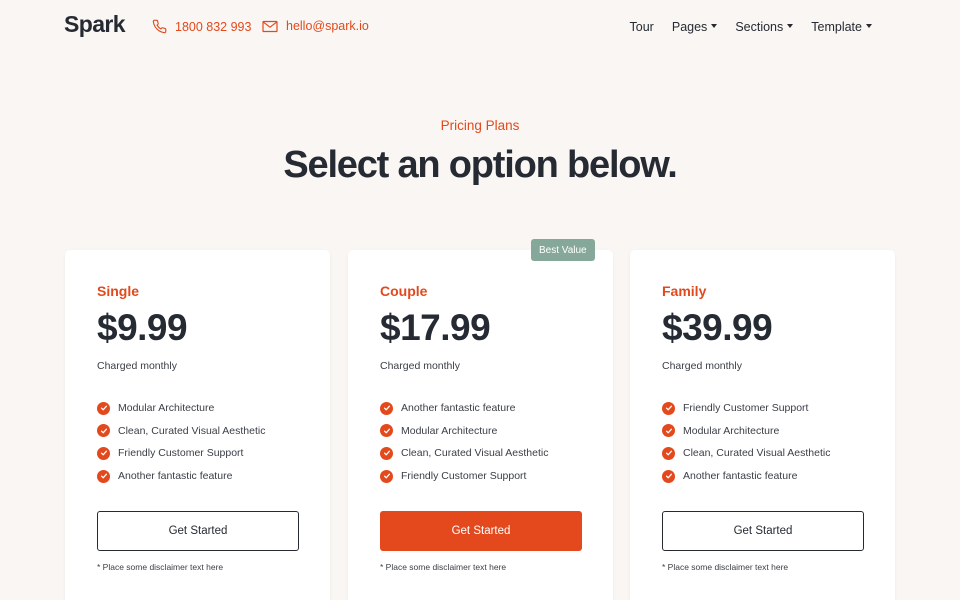 This screenshot has width=960, height=600. What do you see at coordinates (717, 327) in the screenshot?
I see `plan-price: $39.99` at bounding box center [717, 327].